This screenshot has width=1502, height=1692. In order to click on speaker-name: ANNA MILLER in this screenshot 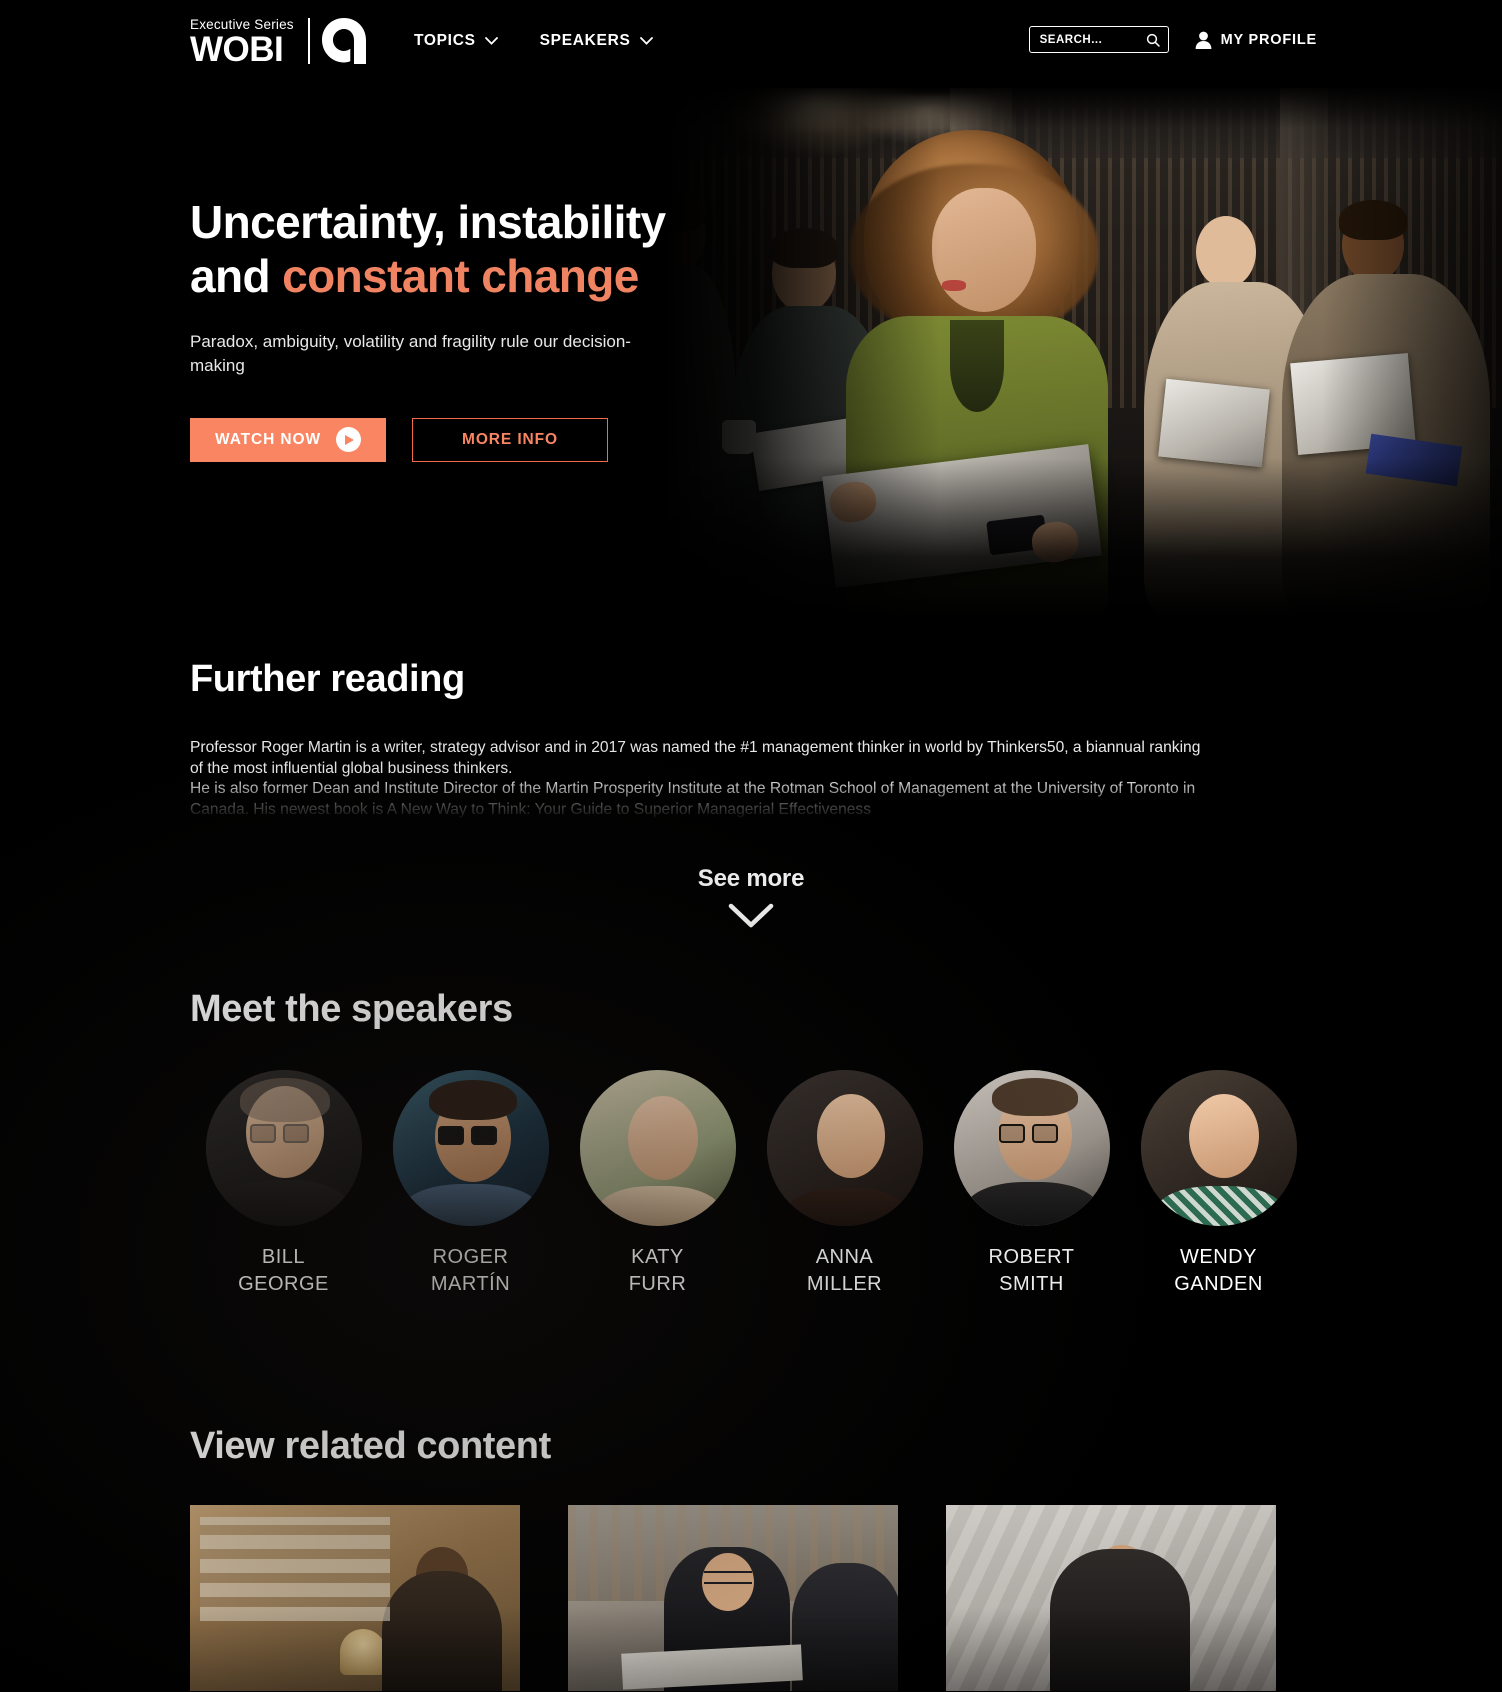, I will do `click(844, 1271)`.